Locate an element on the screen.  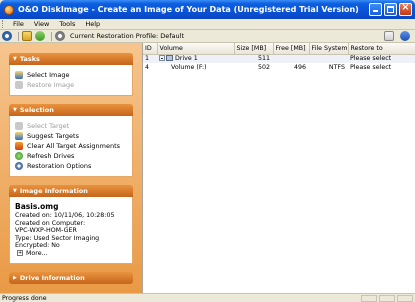
menu-file: File is located at coordinates (18, 24).